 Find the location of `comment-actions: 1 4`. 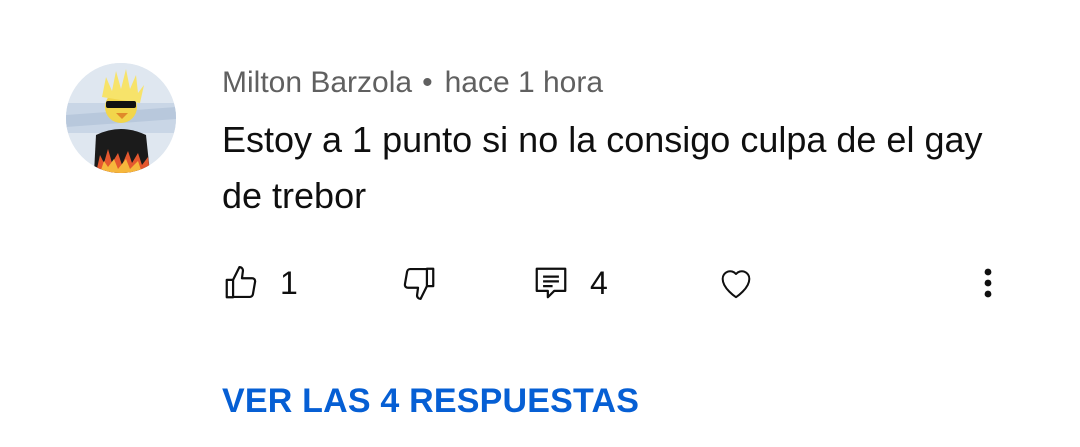

comment-actions: 1 4 is located at coordinates (540, 283).